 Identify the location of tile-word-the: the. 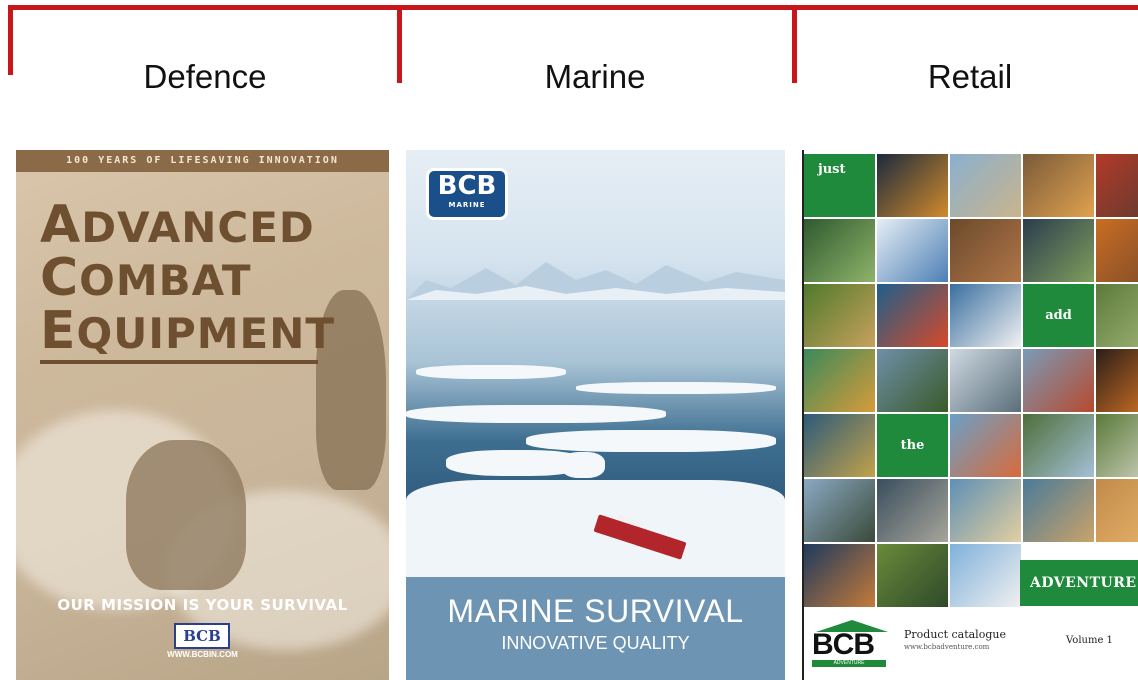
(912, 445).